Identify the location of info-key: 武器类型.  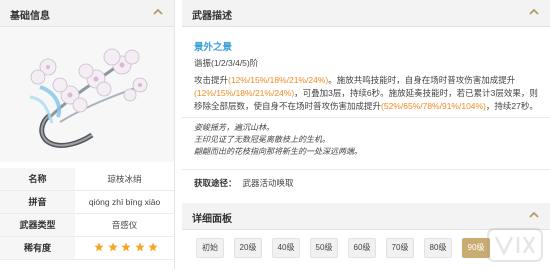
(37, 225).